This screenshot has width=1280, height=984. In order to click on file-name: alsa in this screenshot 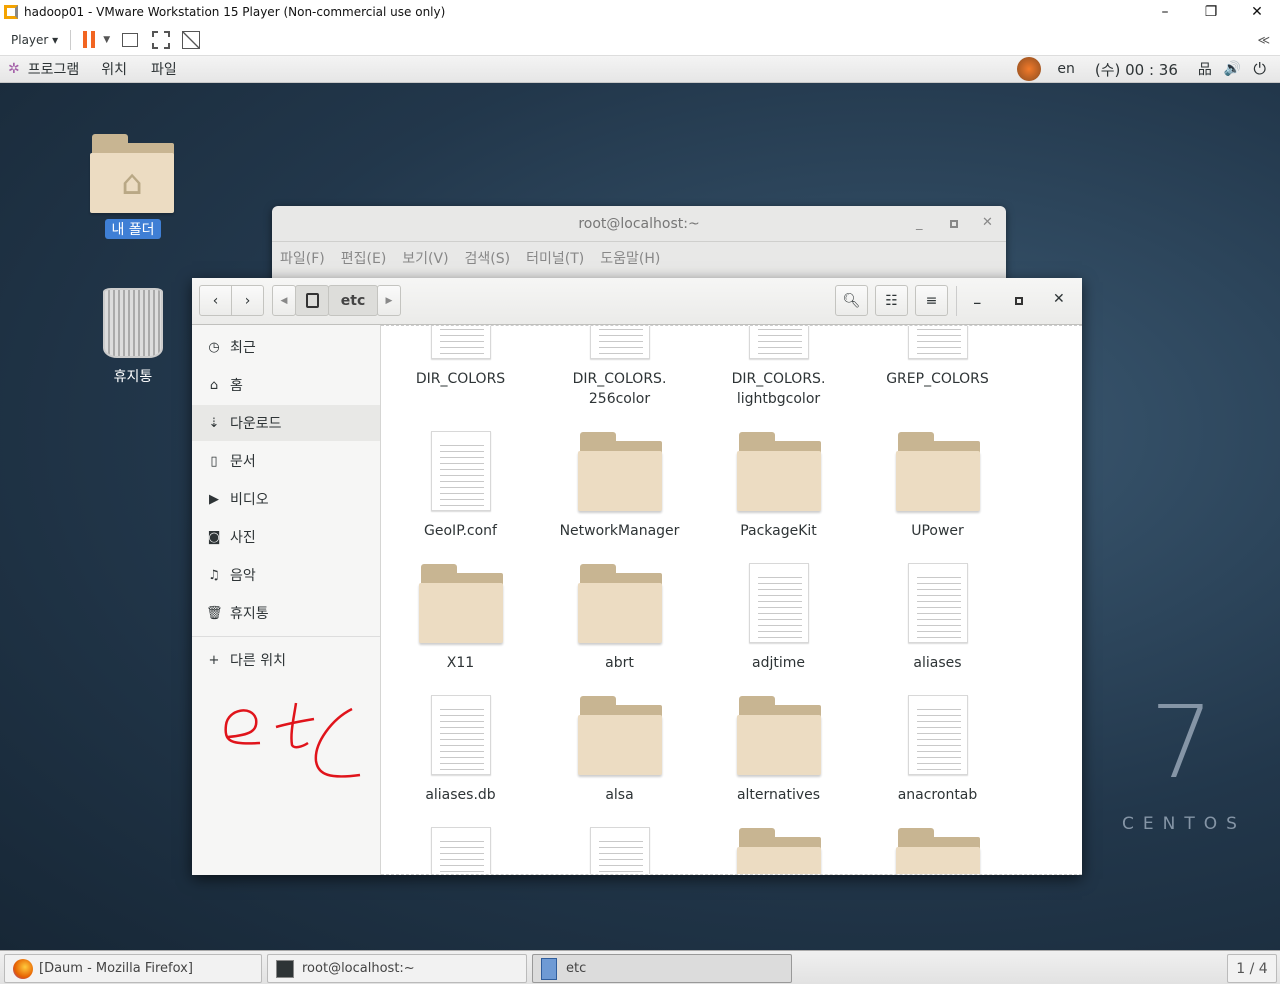, I will do `click(619, 795)`.